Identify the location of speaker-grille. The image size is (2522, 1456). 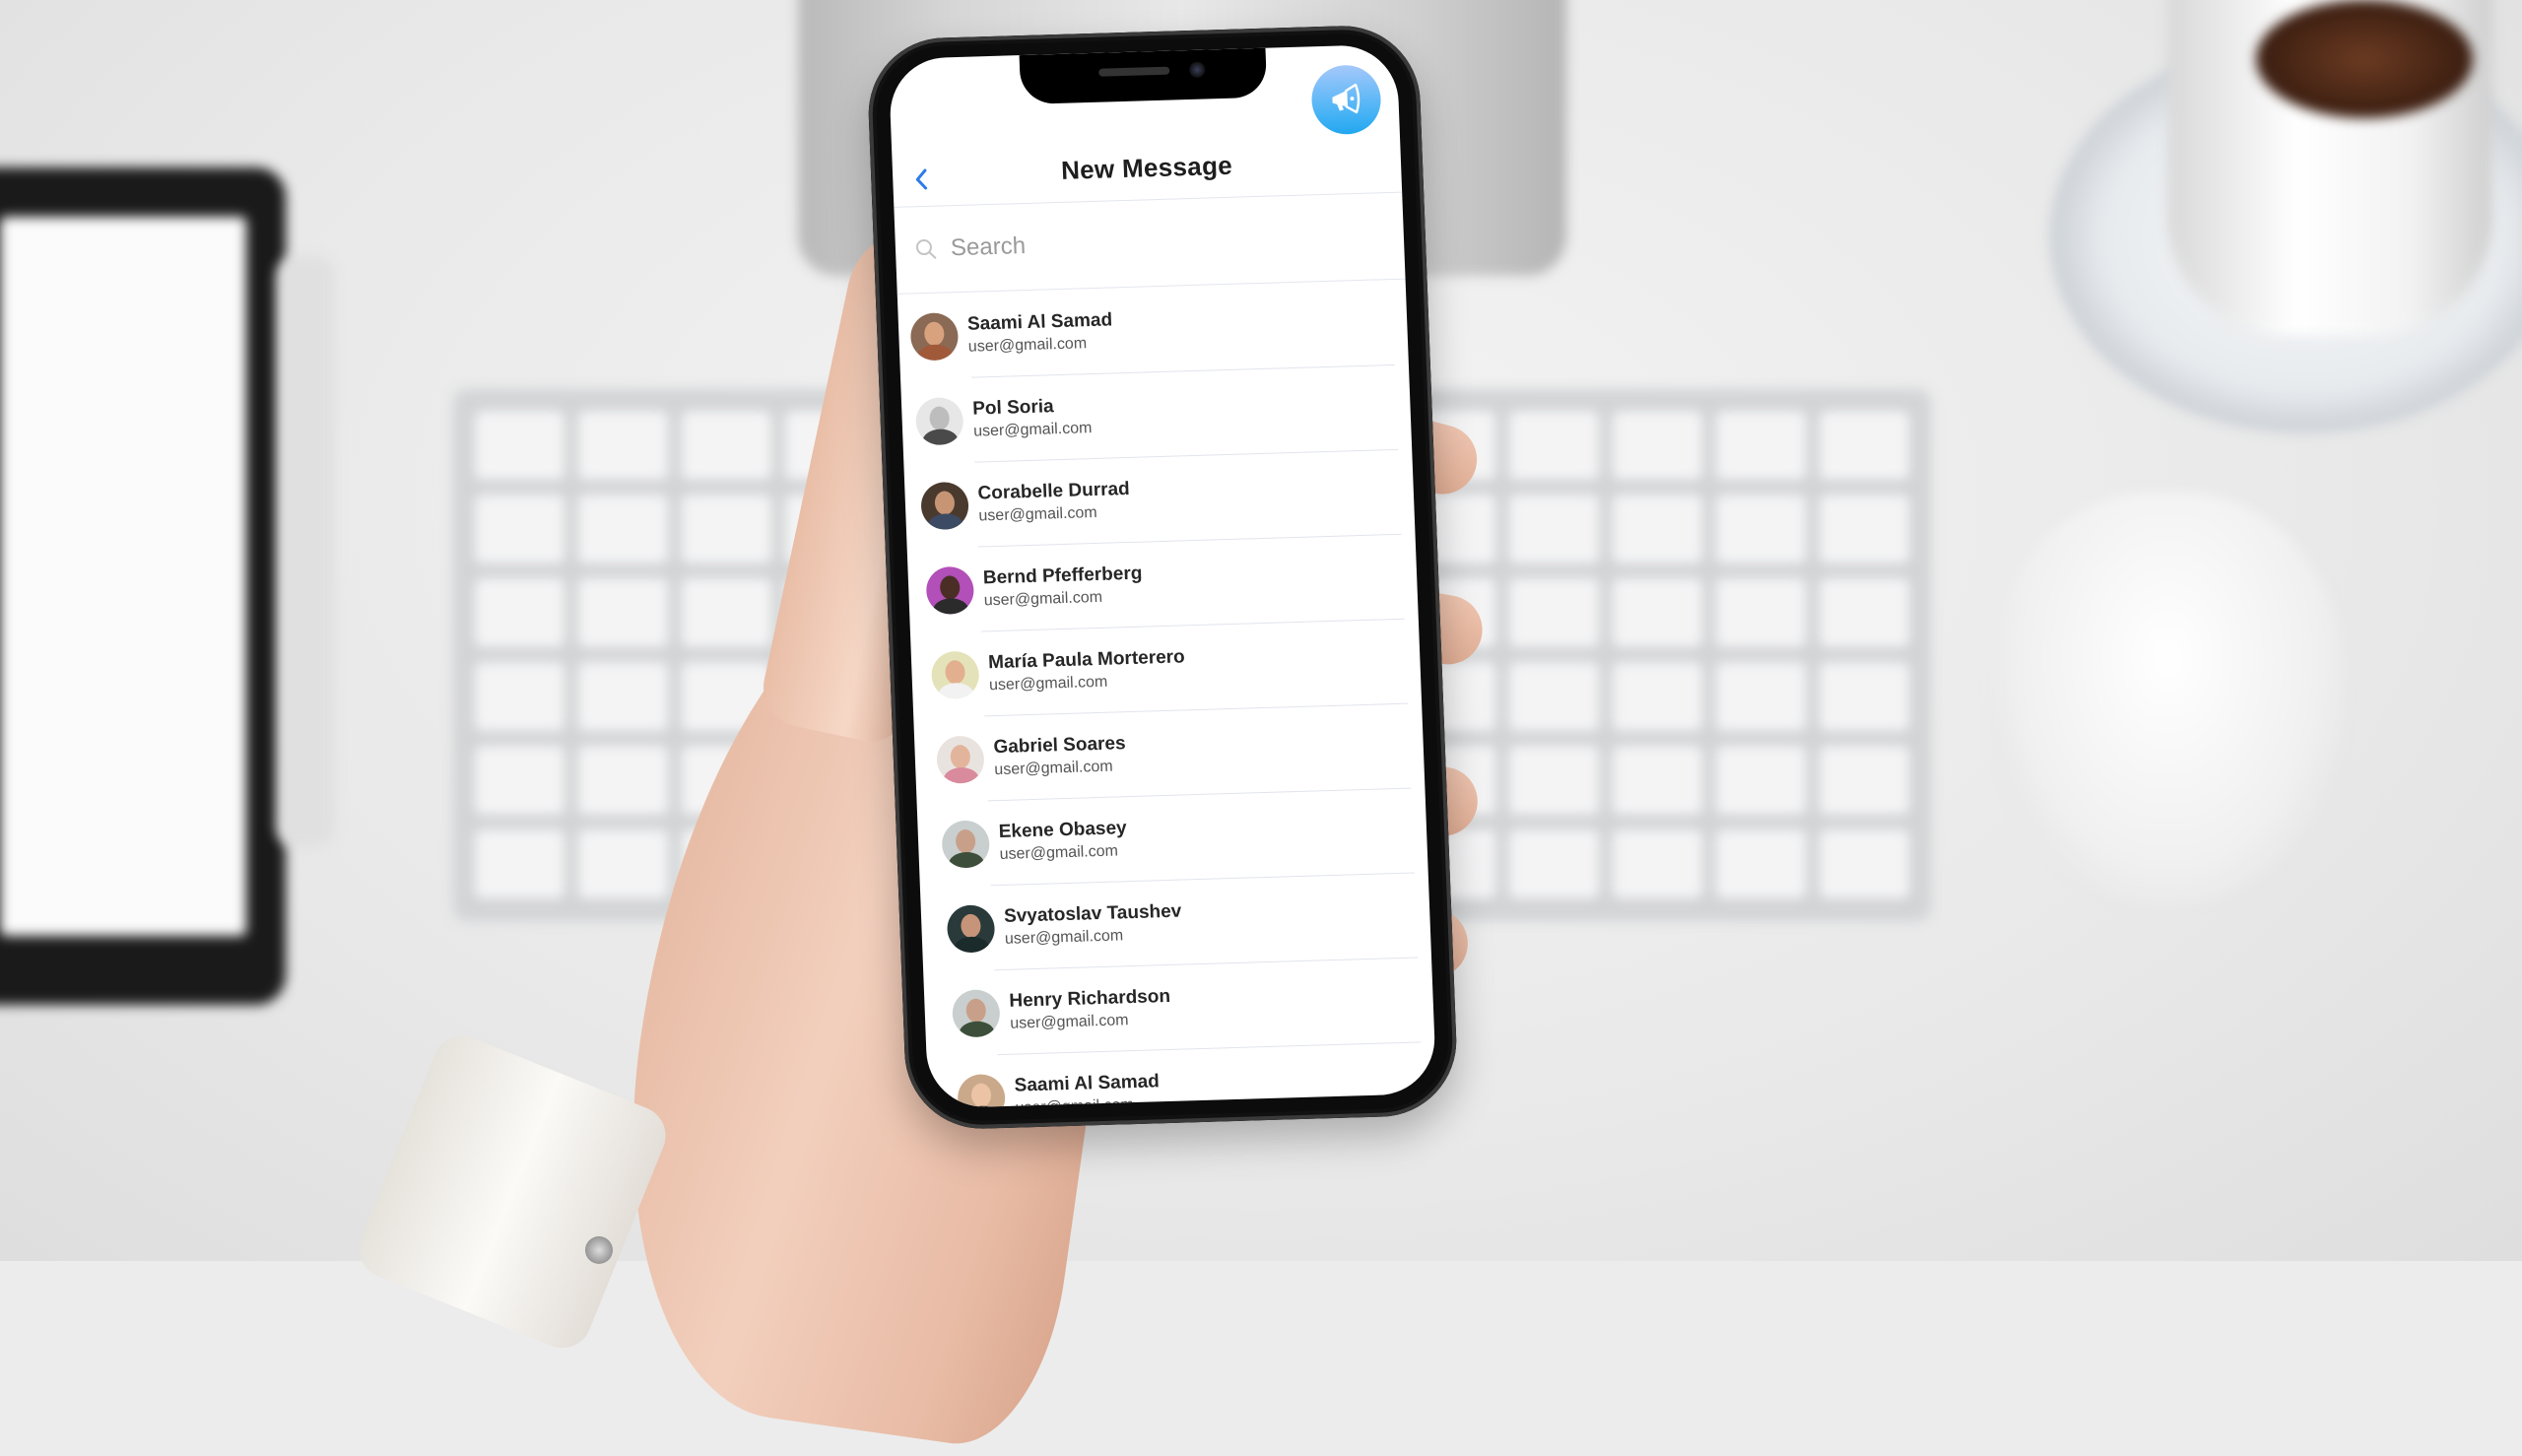
(1134, 71).